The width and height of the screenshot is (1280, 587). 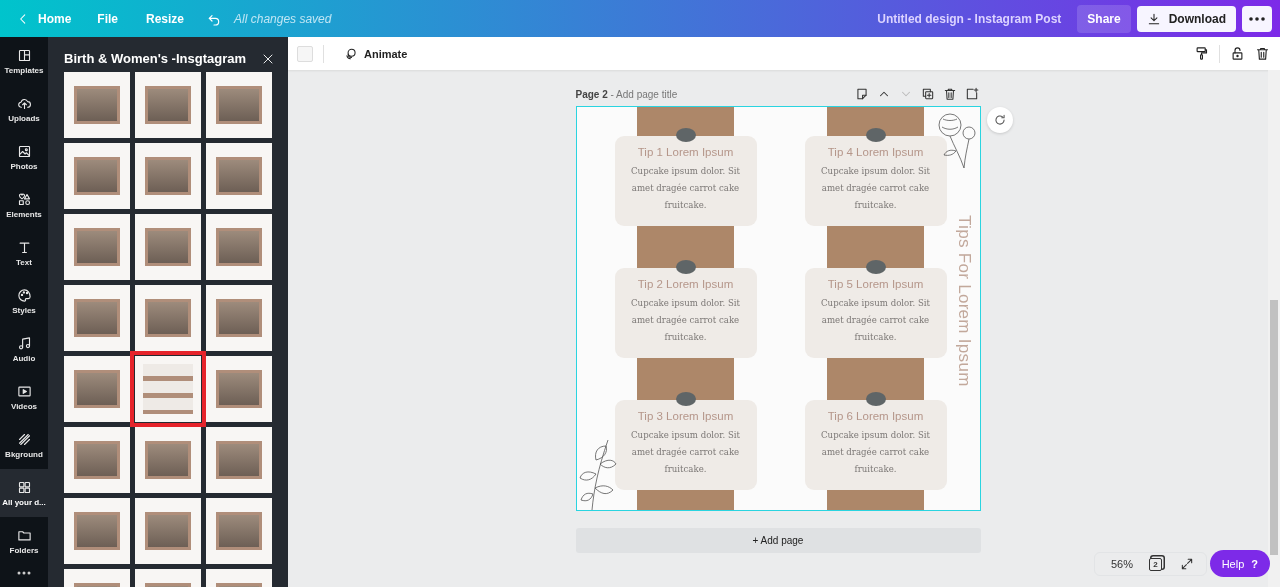 I want to click on expand-icon, so click(x=1187, y=564).